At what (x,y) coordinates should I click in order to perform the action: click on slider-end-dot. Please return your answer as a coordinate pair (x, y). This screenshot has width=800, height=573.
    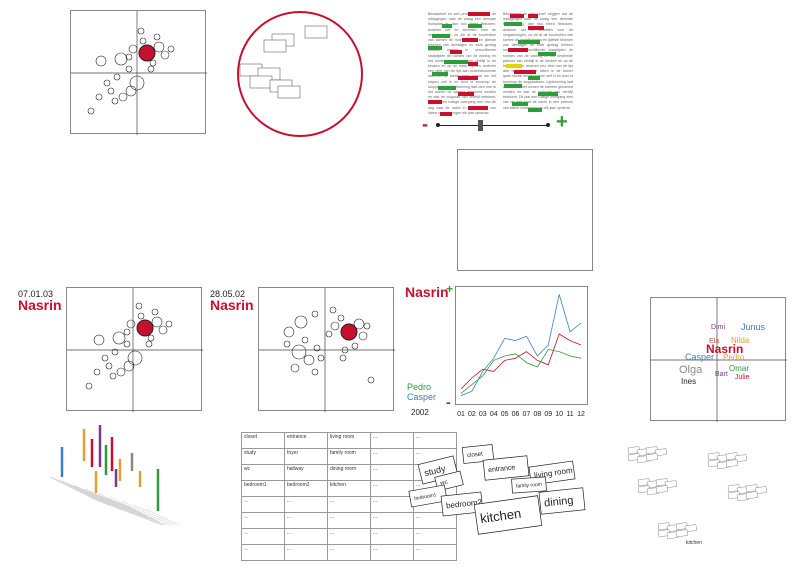
    Looking at the image, I should click on (548, 125).